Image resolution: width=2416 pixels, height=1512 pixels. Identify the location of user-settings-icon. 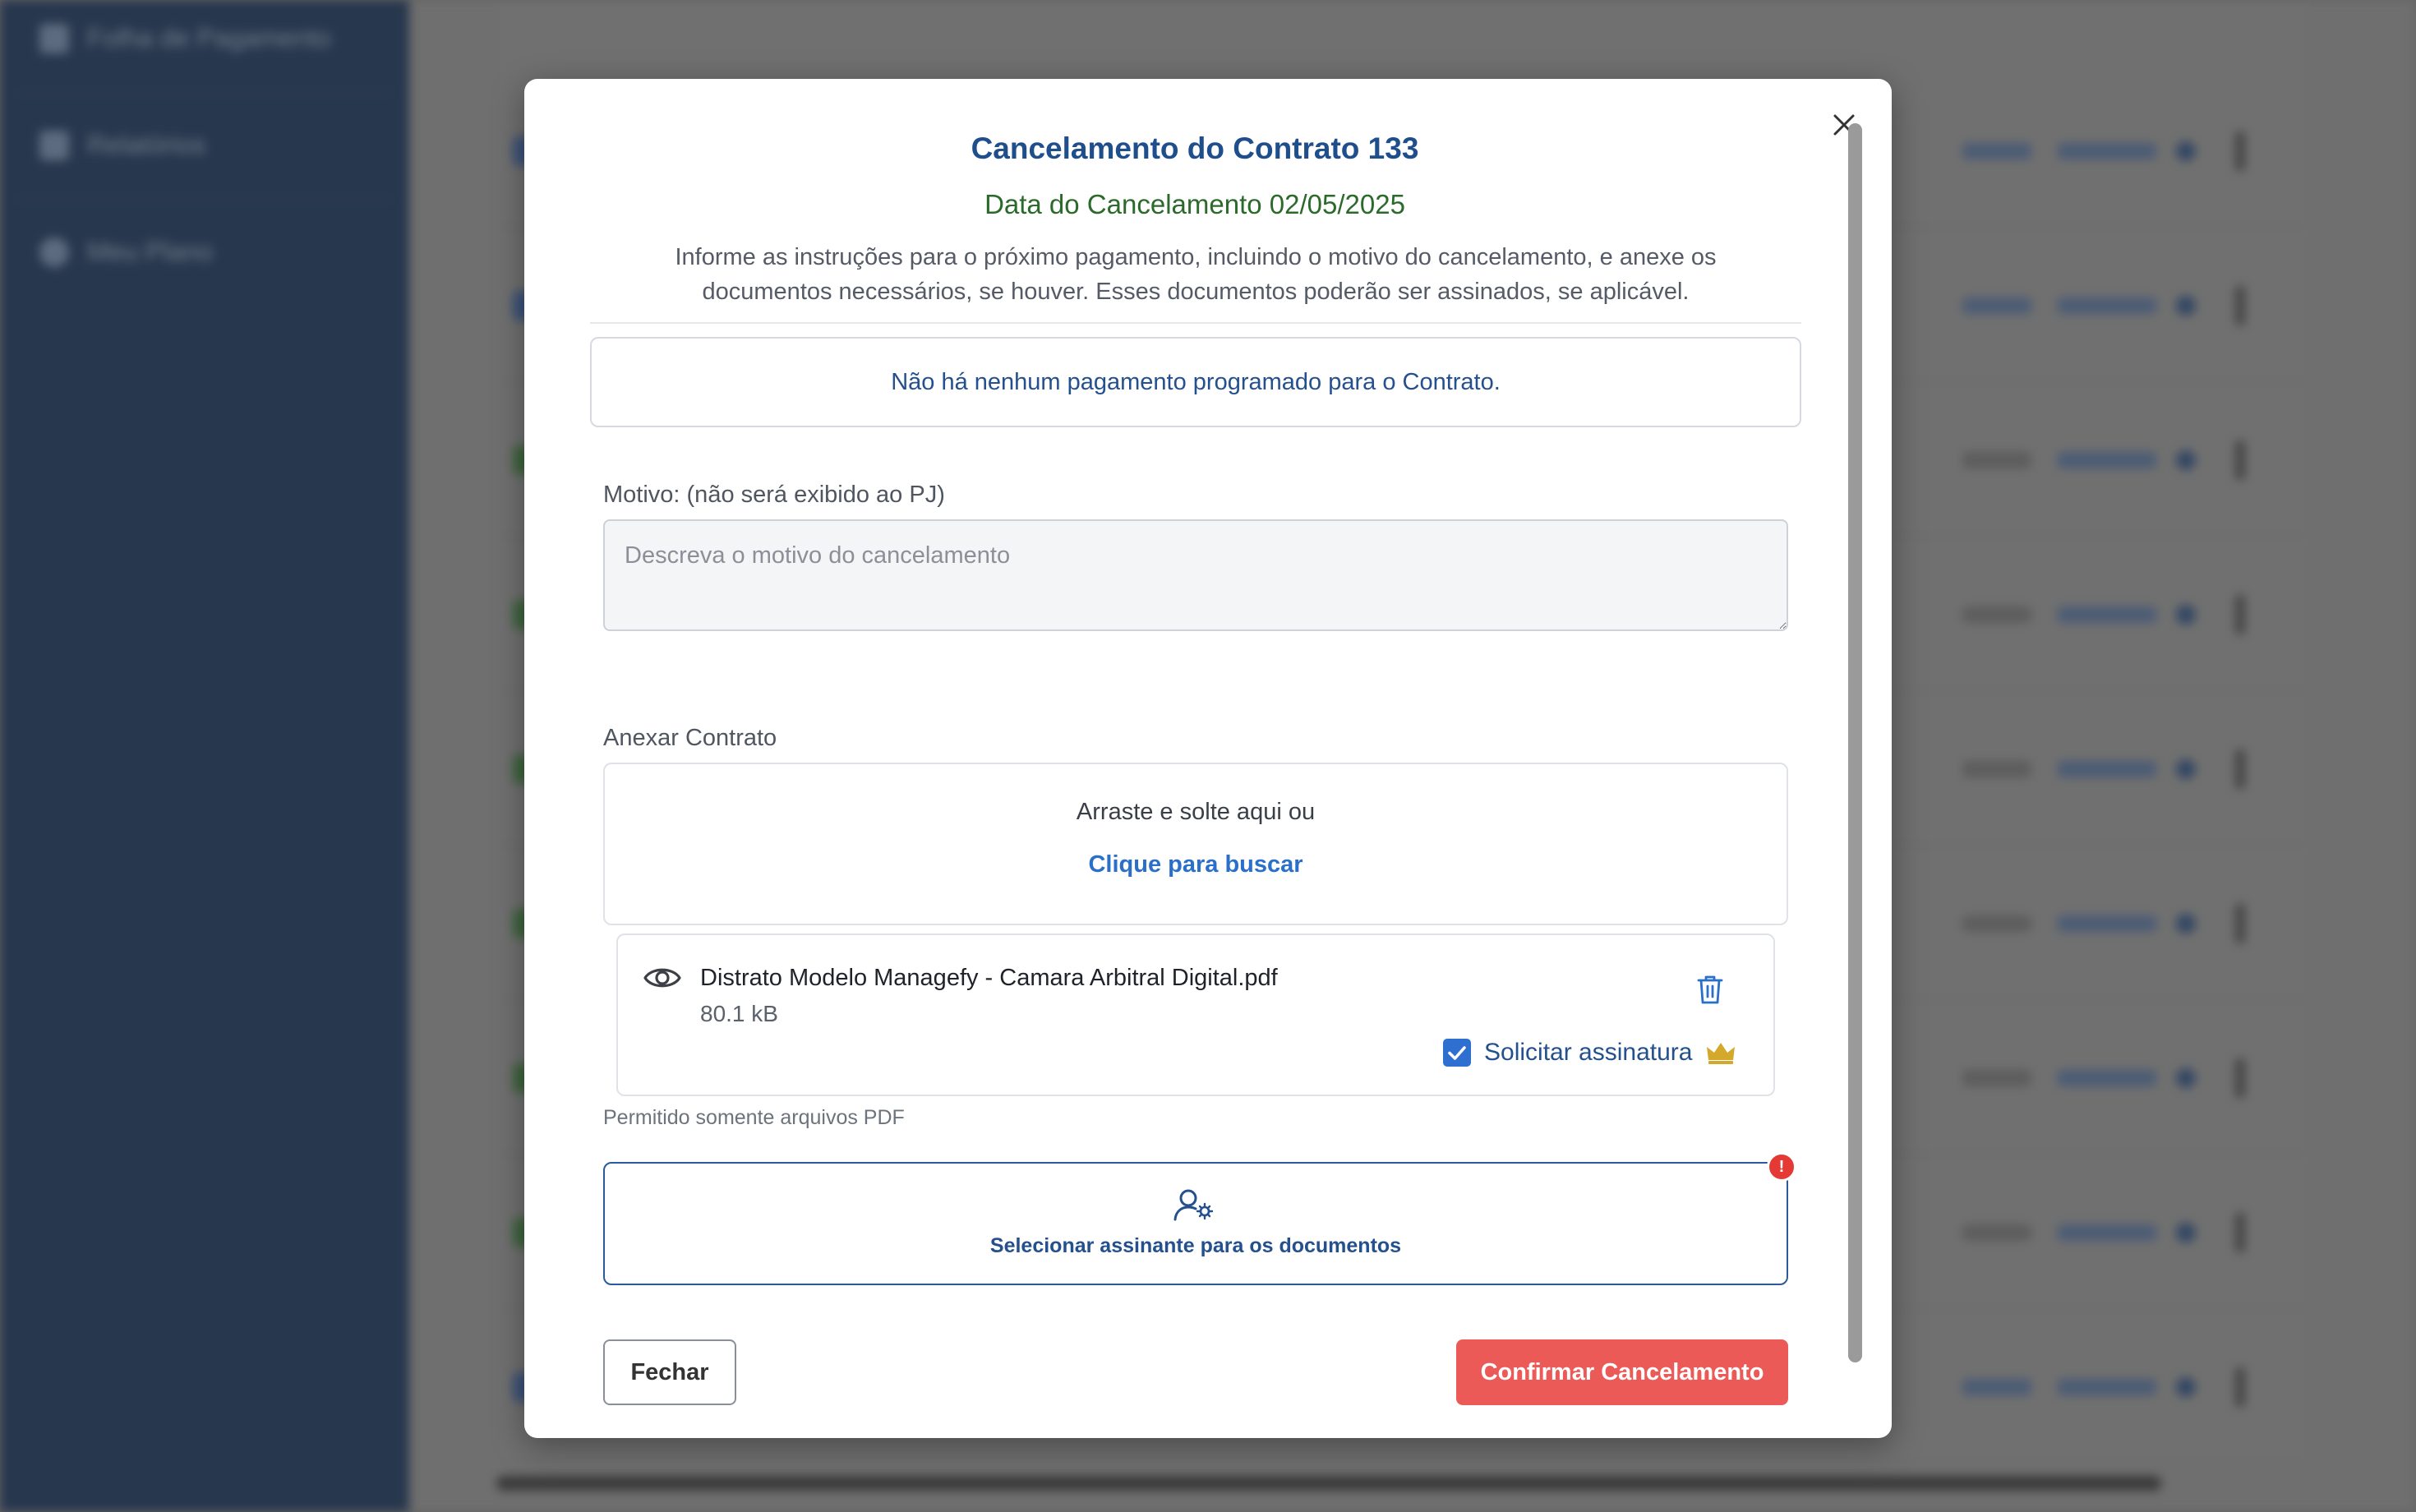
(1194, 1205).